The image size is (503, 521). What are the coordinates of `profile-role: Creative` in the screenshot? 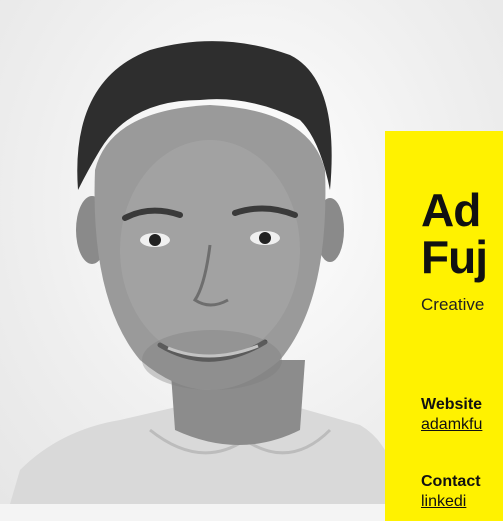 It's located at (453, 304).